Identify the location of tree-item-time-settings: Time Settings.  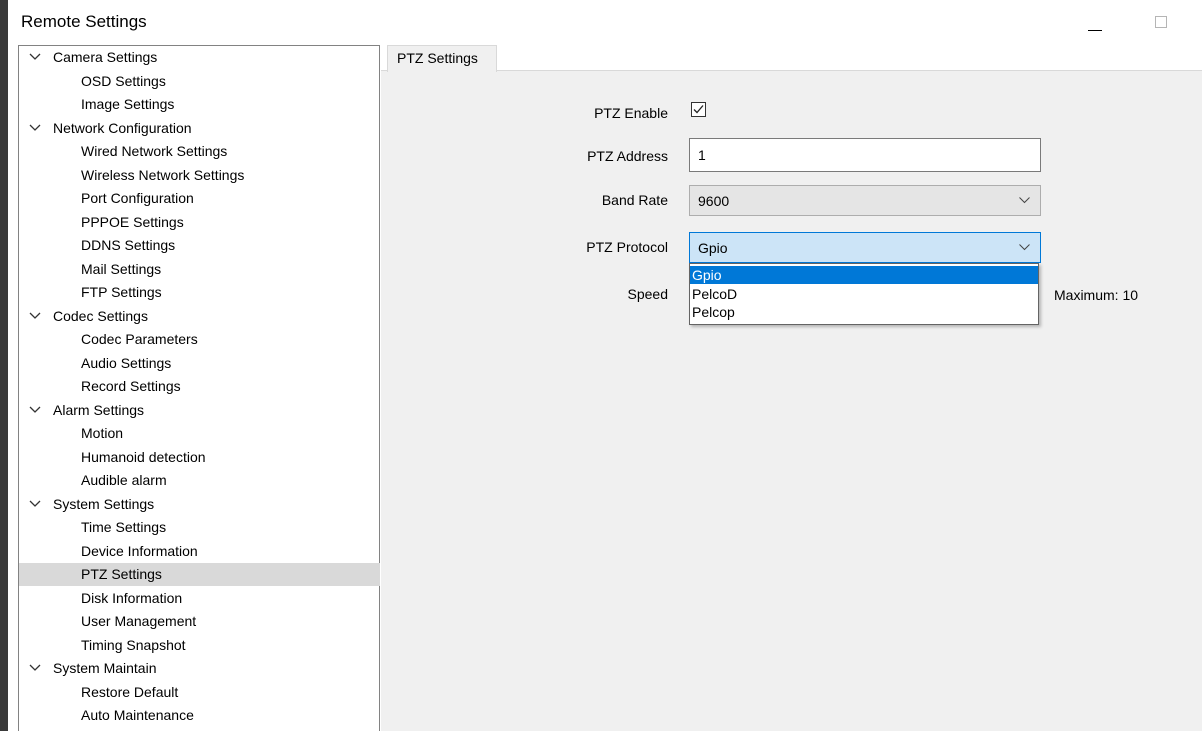
(199, 527).